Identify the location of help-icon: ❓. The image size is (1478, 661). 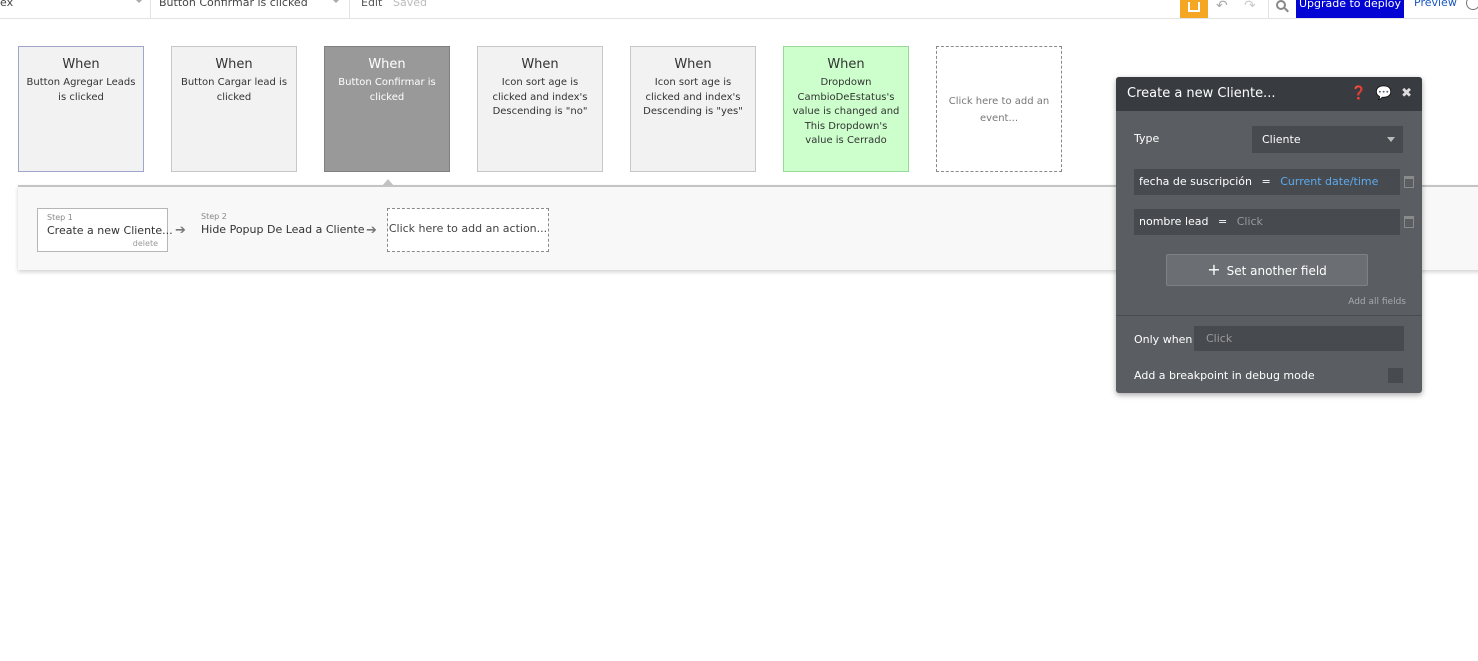
(1358, 94).